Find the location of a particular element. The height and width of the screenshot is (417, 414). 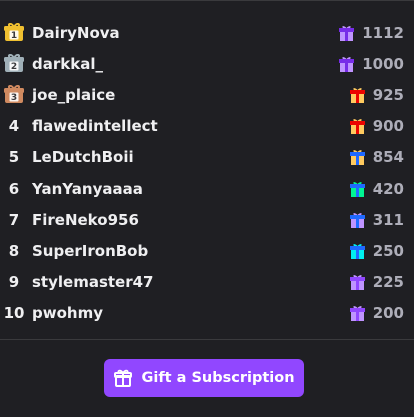

gift-amount: 225 is located at coordinates (388, 282).